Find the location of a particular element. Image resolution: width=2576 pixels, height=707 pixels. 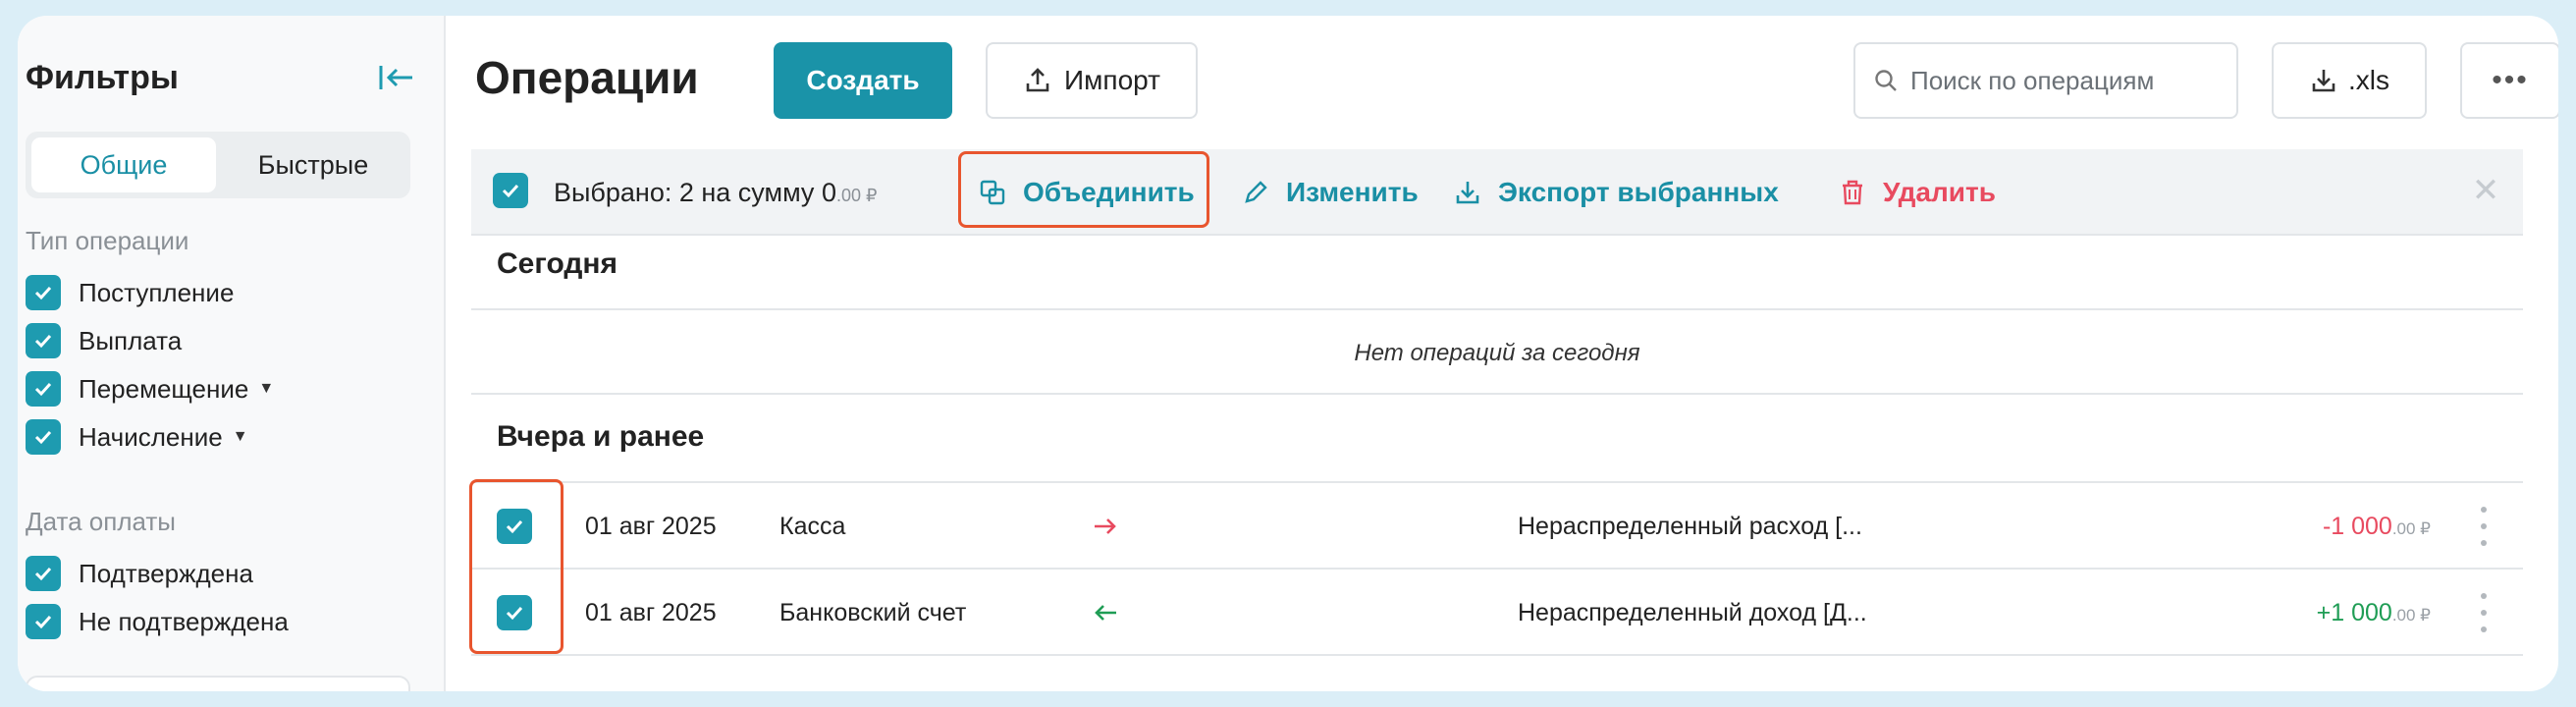

upload-icon is located at coordinates (1037, 80).